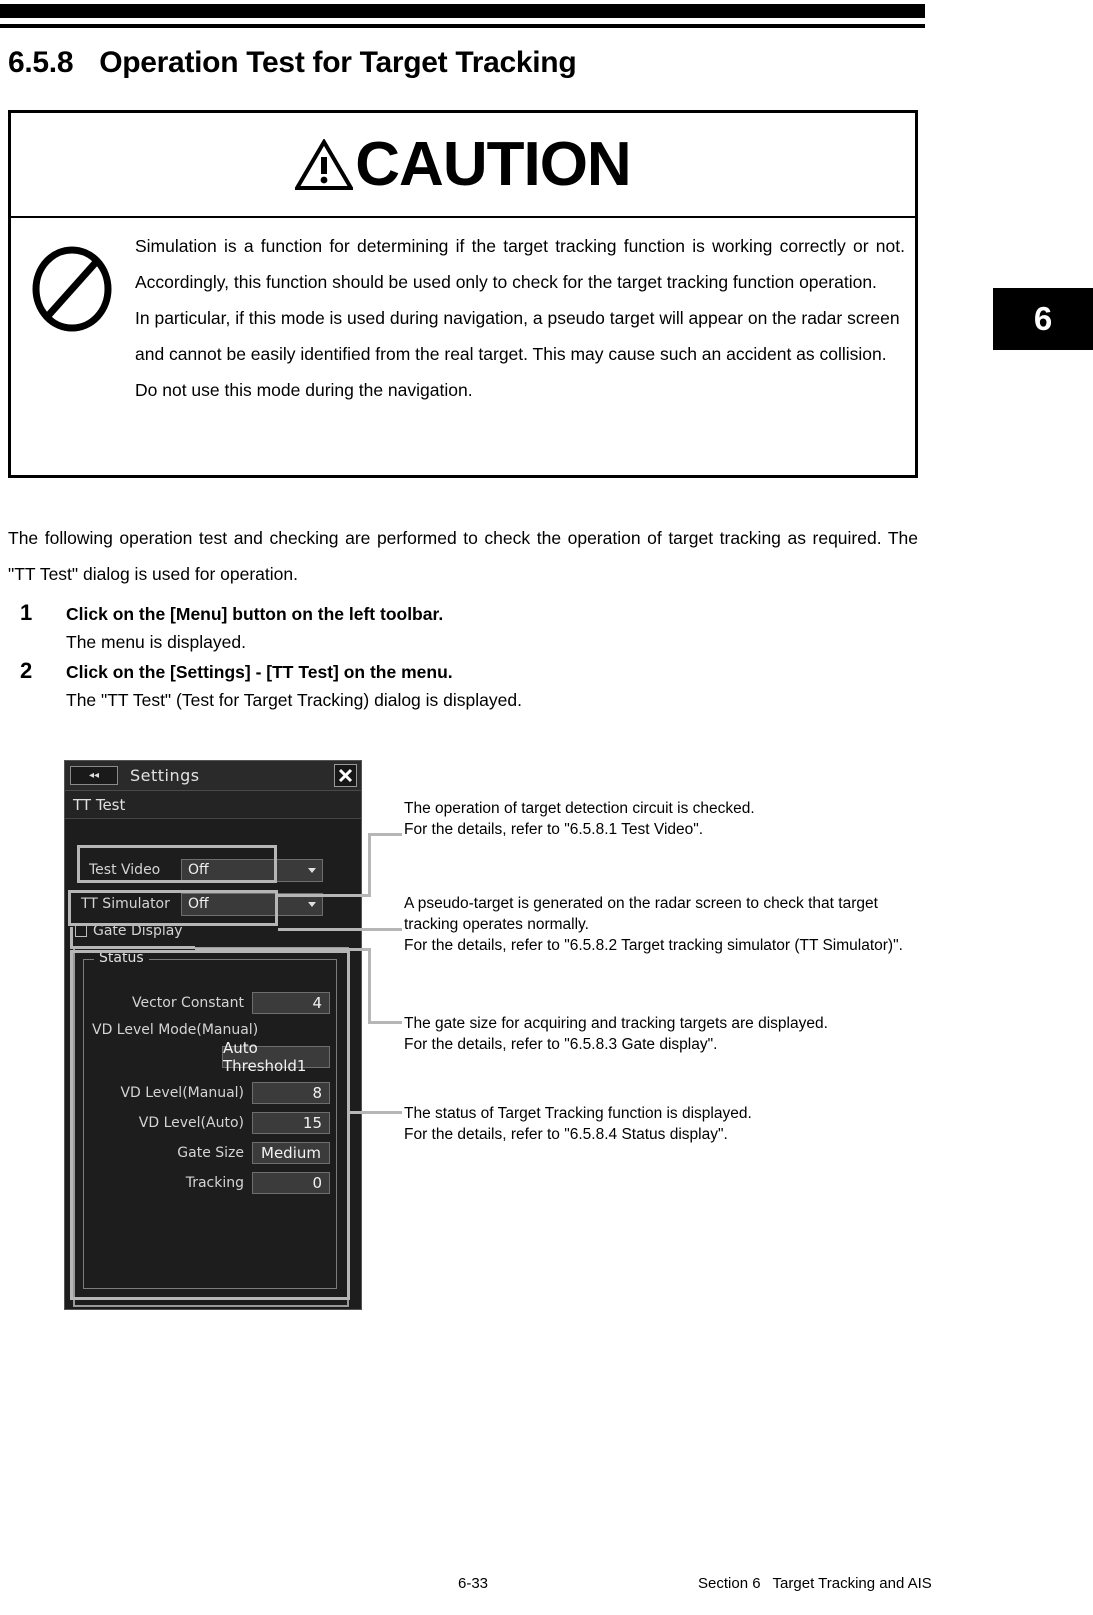 This screenshot has width=1093, height=1615. Describe the element at coordinates (369, 865) in the screenshot. I see `leader-line-1-vert` at that location.